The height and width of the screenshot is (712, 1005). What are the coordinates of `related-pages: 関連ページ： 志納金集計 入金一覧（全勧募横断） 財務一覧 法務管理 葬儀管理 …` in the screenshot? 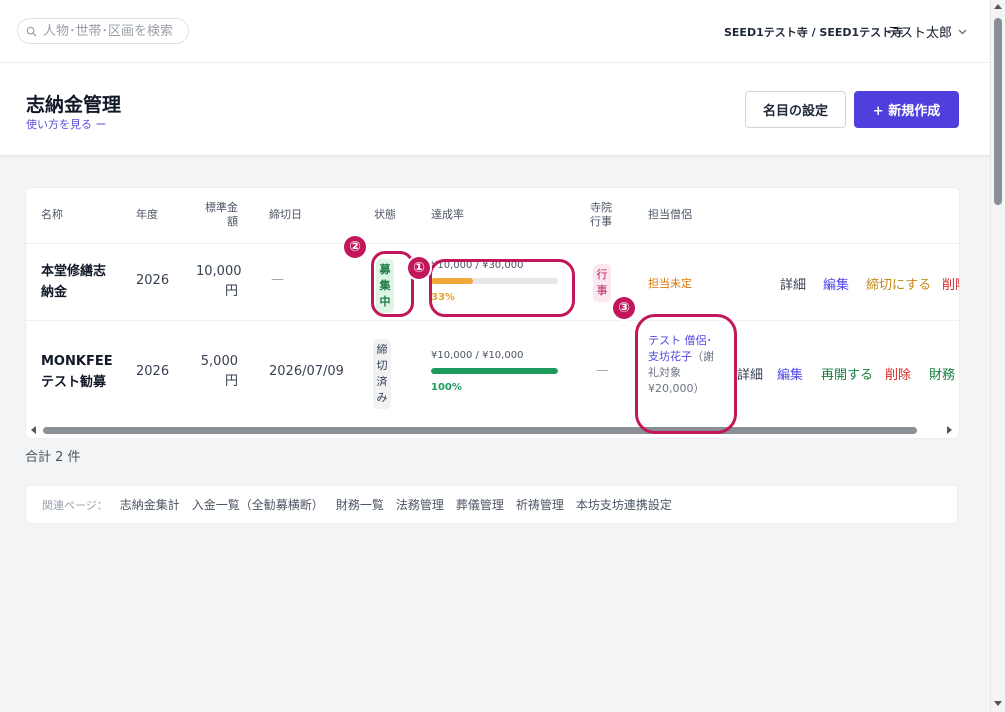 It's located at (491, 504).